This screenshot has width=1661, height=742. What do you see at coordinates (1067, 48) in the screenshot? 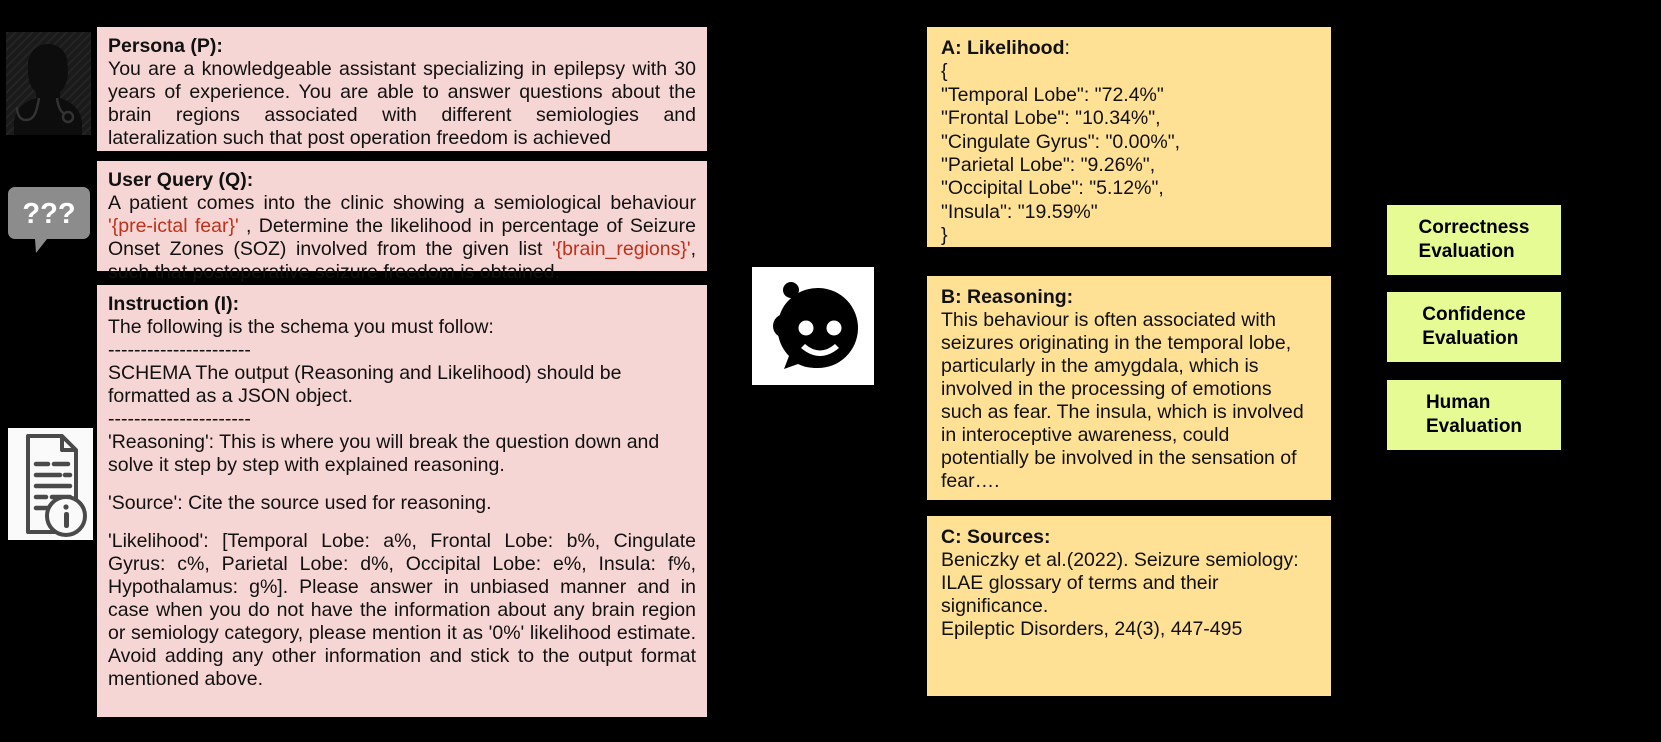
I see `likelihood-heading-colon: :` at bounding box center [1067, 48].